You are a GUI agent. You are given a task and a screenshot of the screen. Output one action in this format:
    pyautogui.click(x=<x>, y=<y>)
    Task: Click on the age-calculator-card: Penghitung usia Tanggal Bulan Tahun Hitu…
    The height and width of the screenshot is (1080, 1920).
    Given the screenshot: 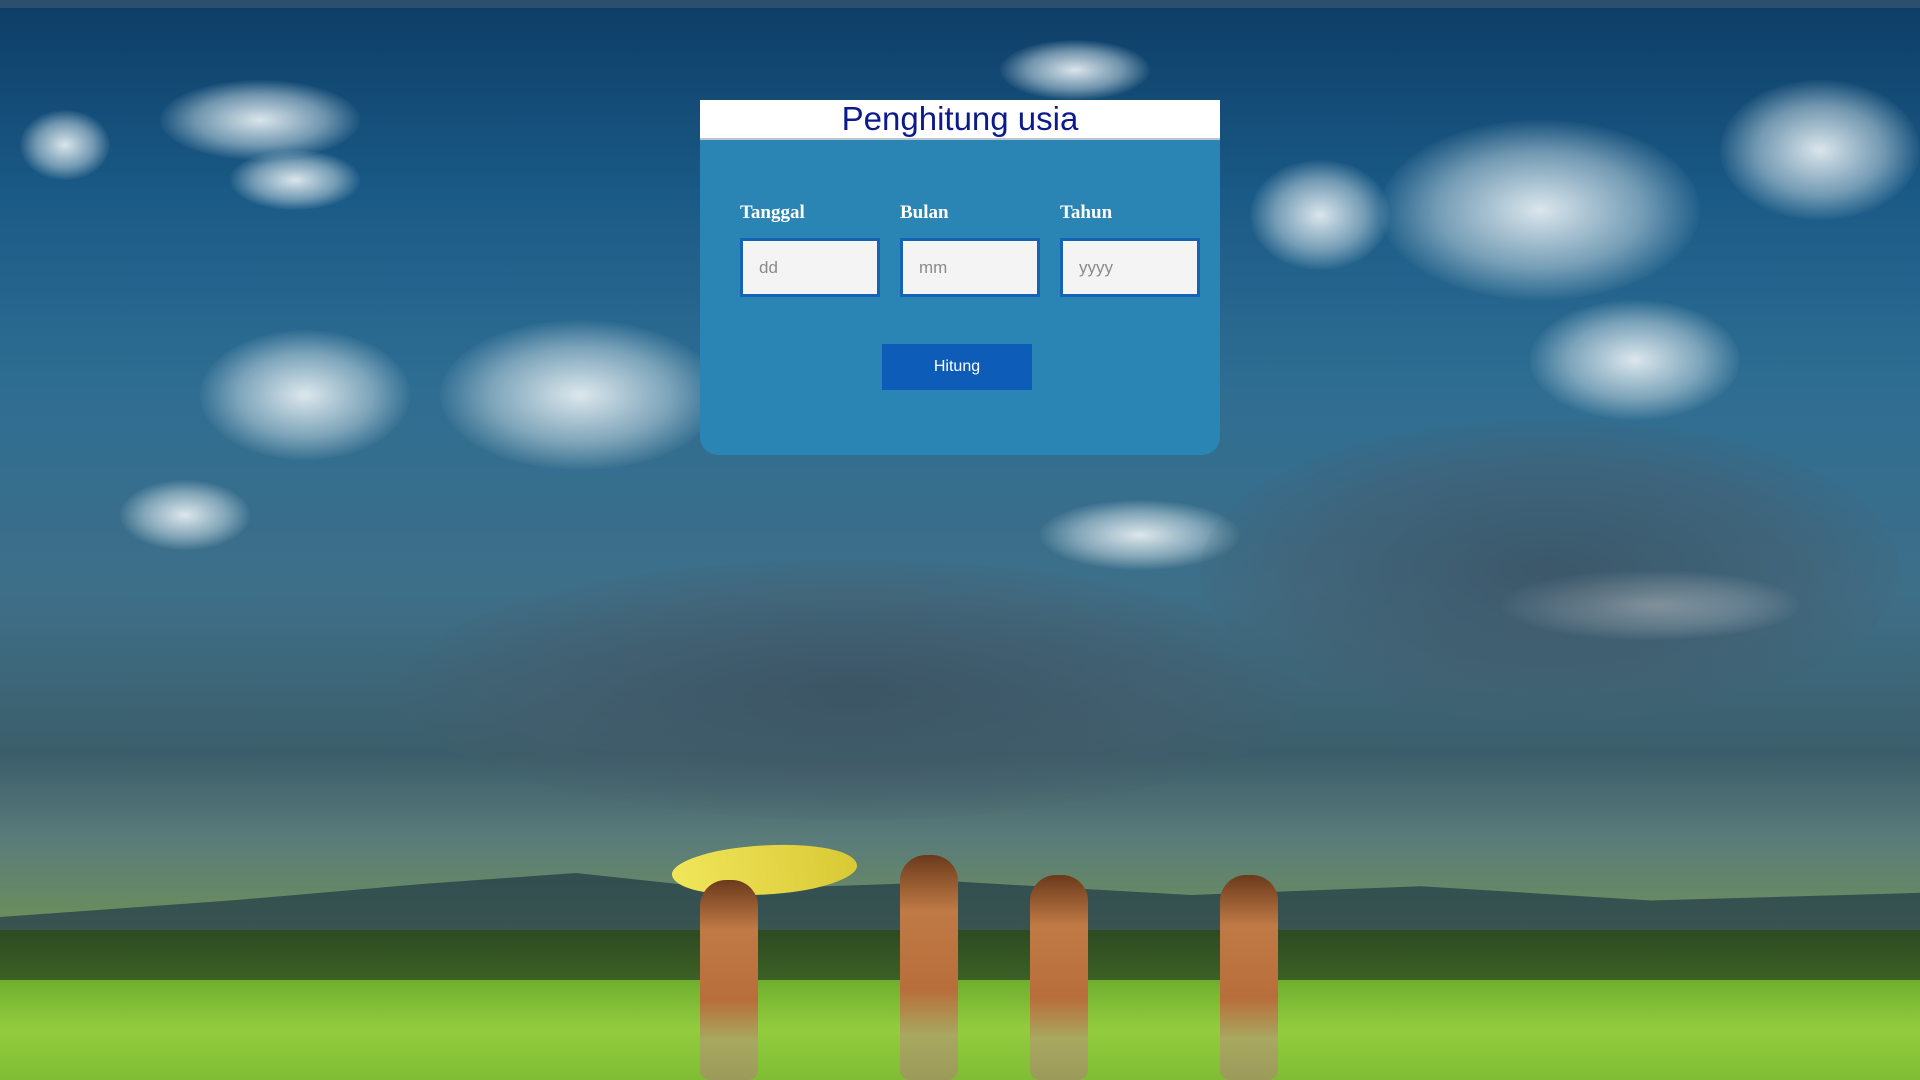 What is the action you would take?
    pyautogui.click(x=960, y=277)
    